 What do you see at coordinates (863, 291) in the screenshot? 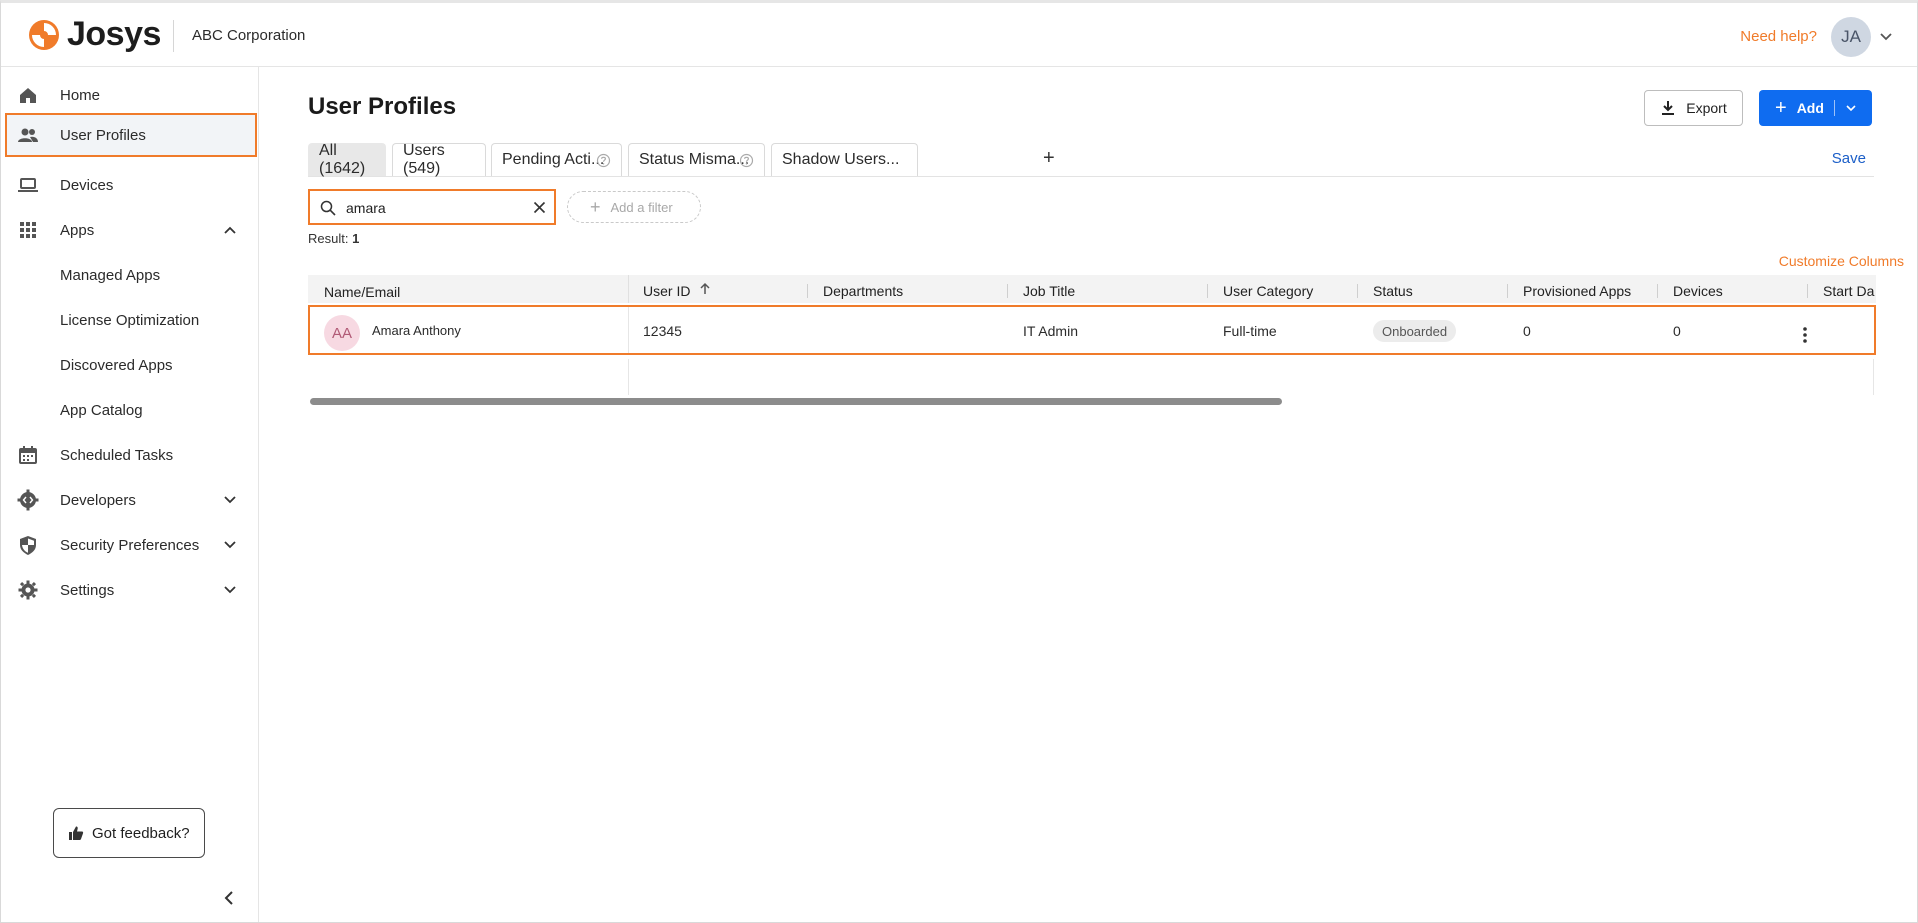
I see `column-header-departments: Departments` at bounding box center [863, 291].